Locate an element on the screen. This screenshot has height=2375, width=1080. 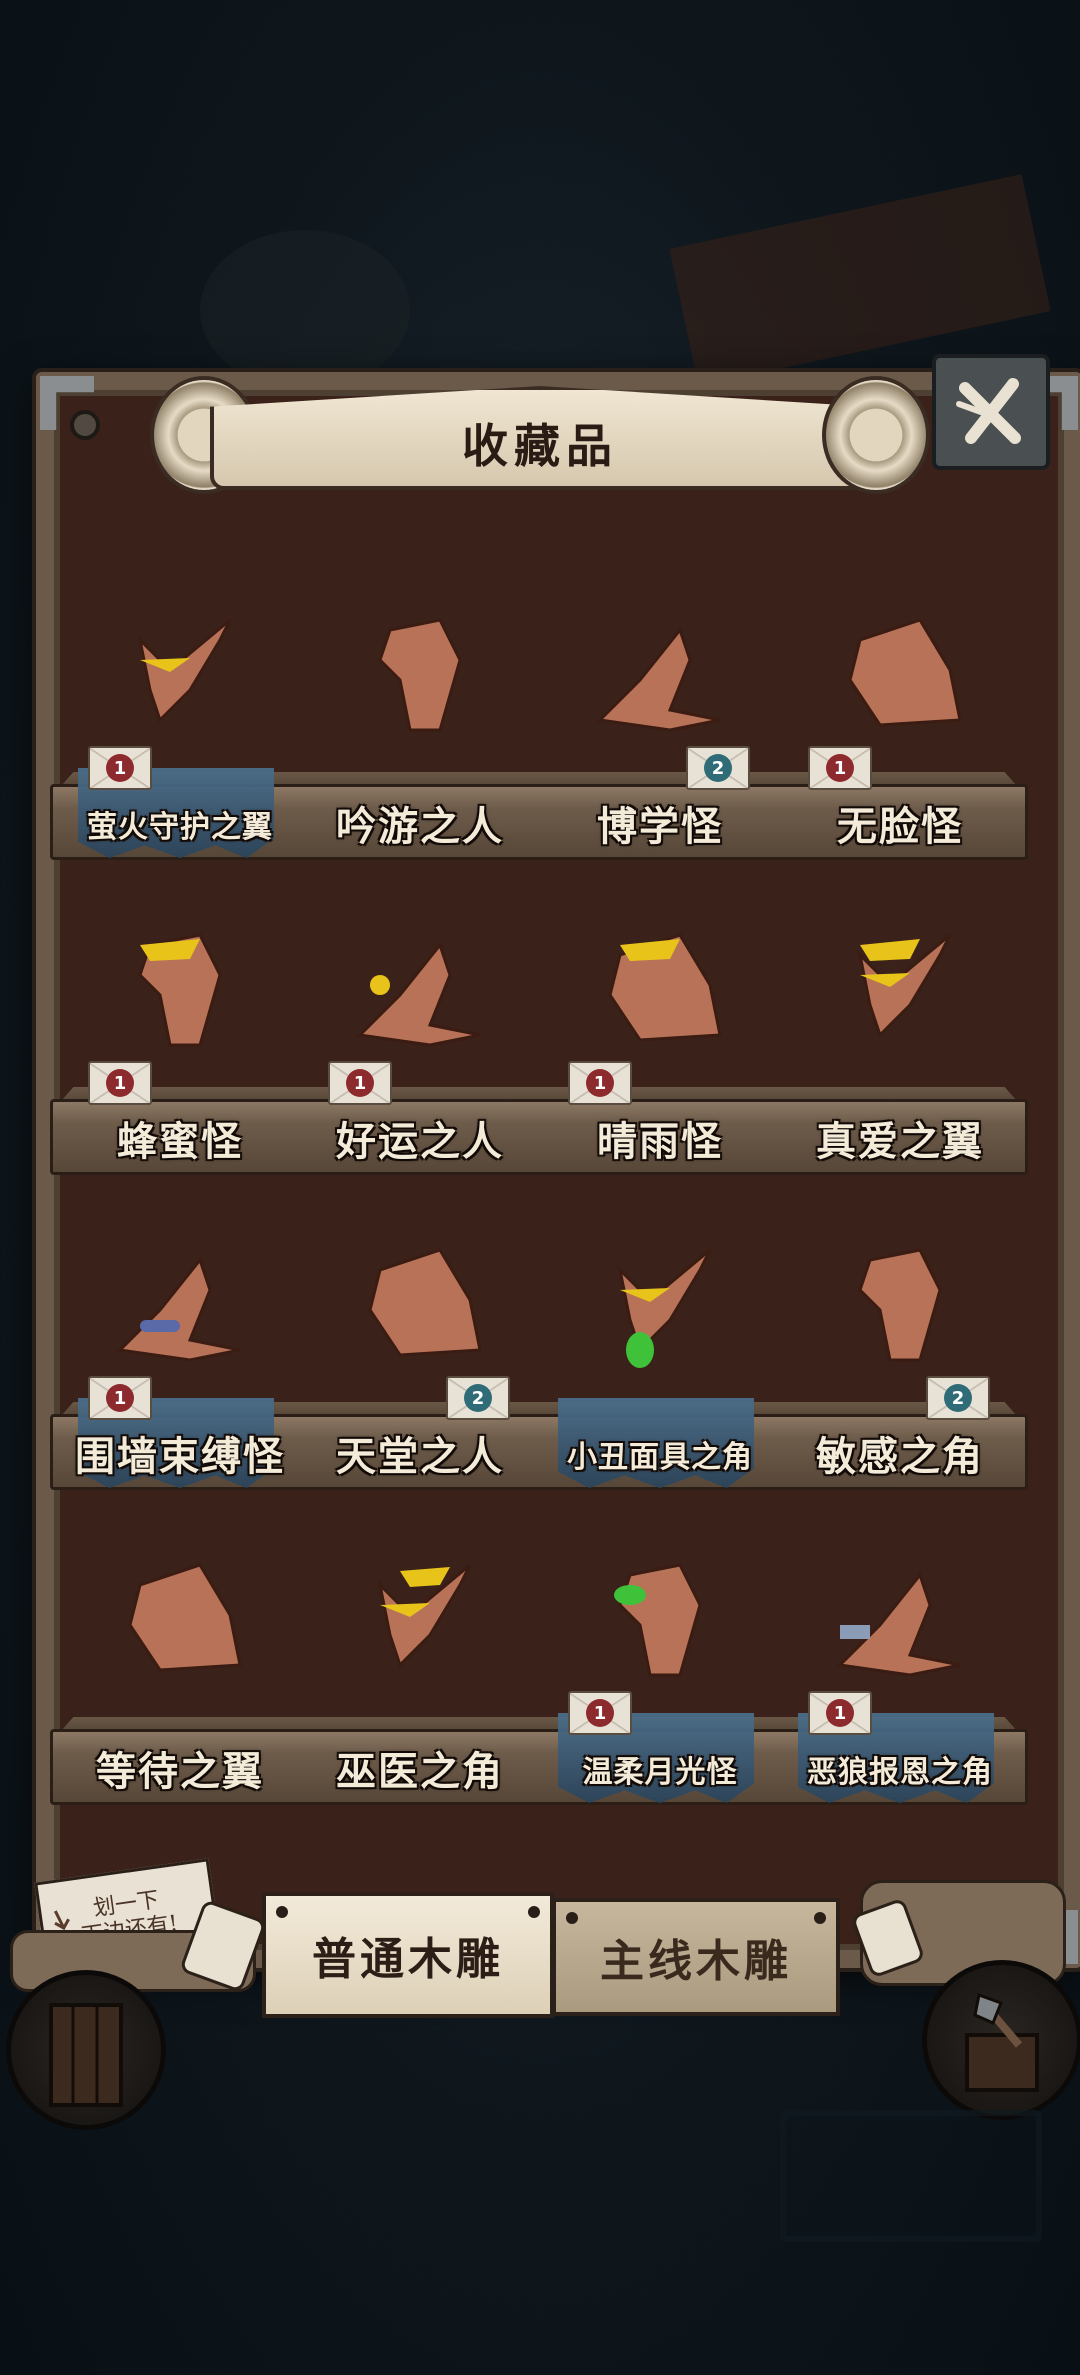
collectible-item: 等待之翼 is located at coordinates (180, 1645).